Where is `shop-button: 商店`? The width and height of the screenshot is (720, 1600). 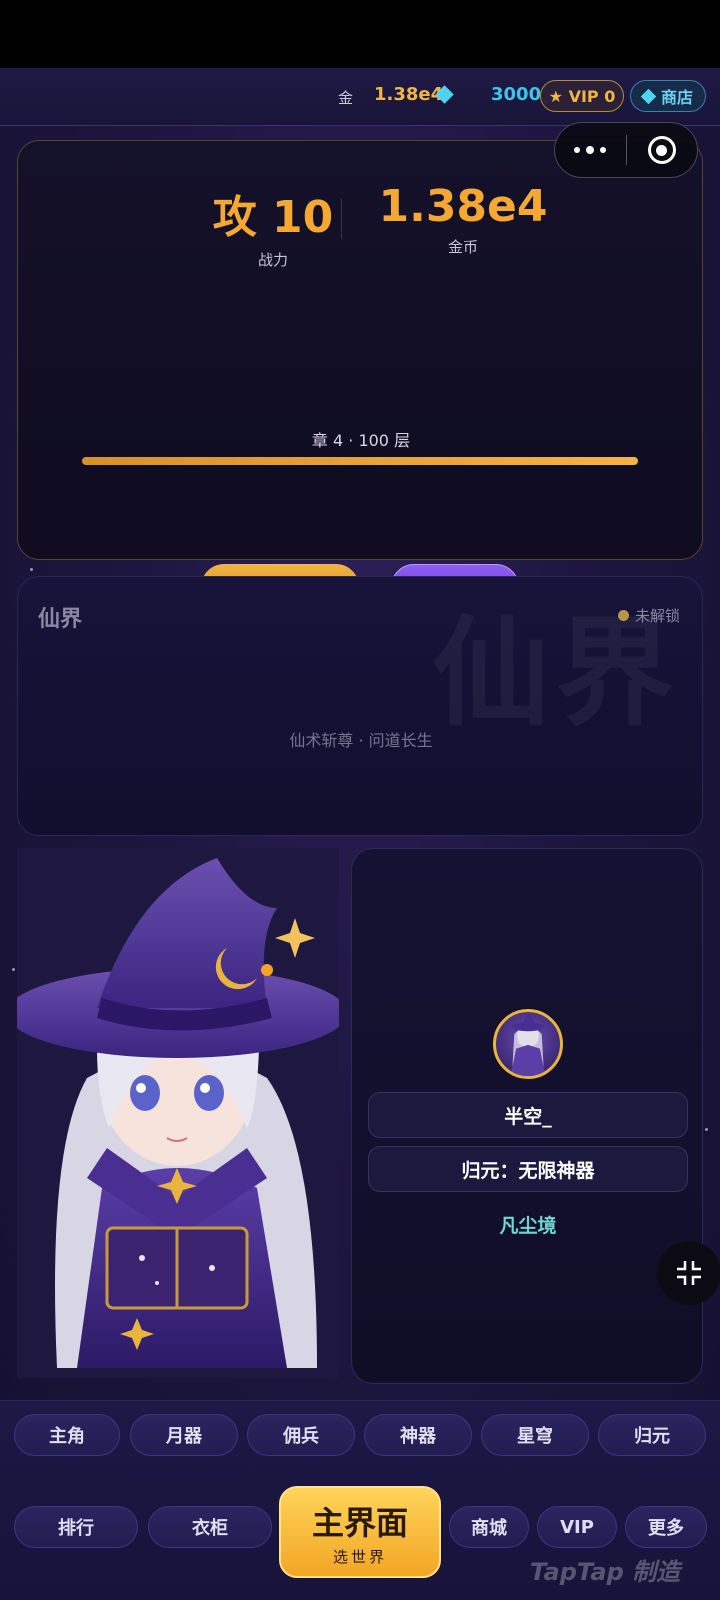 shop-button: 商店 is located at coordinates (668, 96).